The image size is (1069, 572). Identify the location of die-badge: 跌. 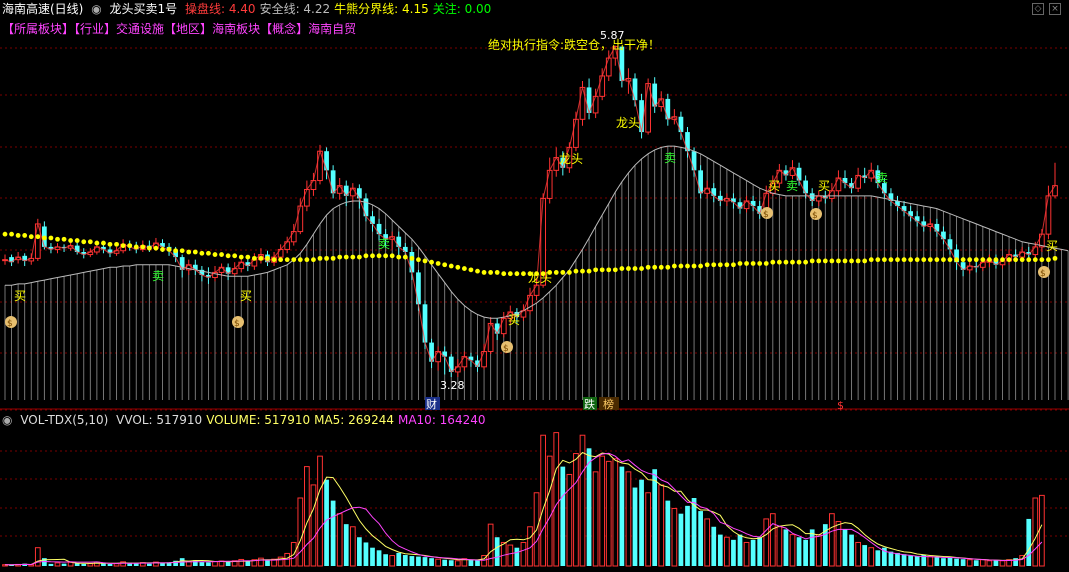
(589, 404).